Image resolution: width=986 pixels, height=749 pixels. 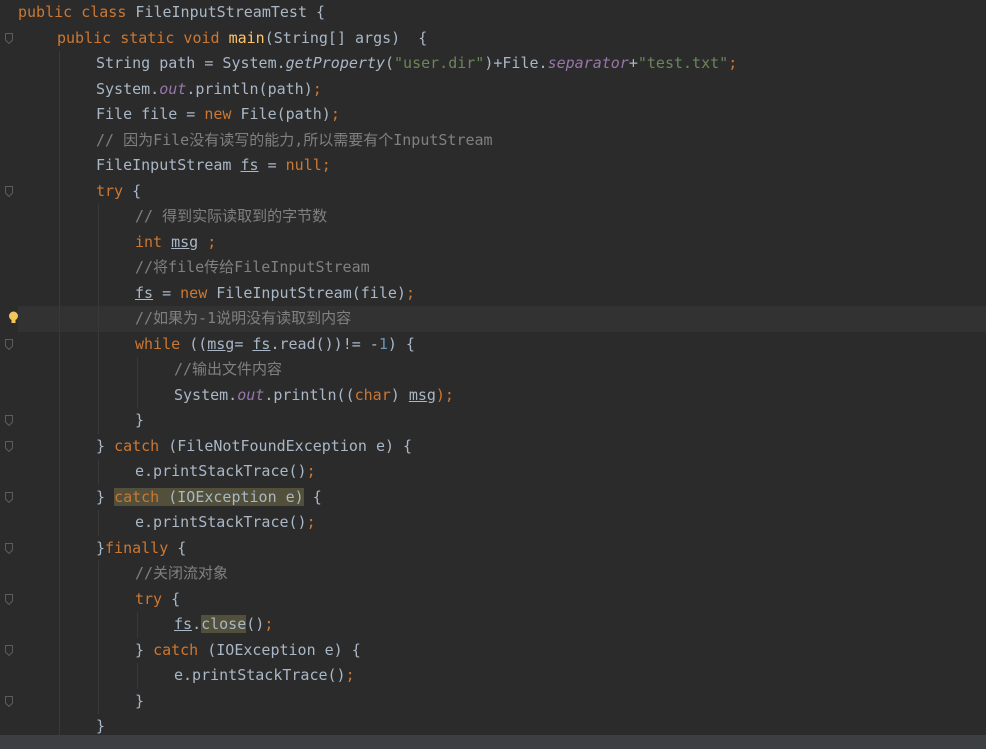 I want to click on code-text: //关闭流对象, so click(x=181, y=574).